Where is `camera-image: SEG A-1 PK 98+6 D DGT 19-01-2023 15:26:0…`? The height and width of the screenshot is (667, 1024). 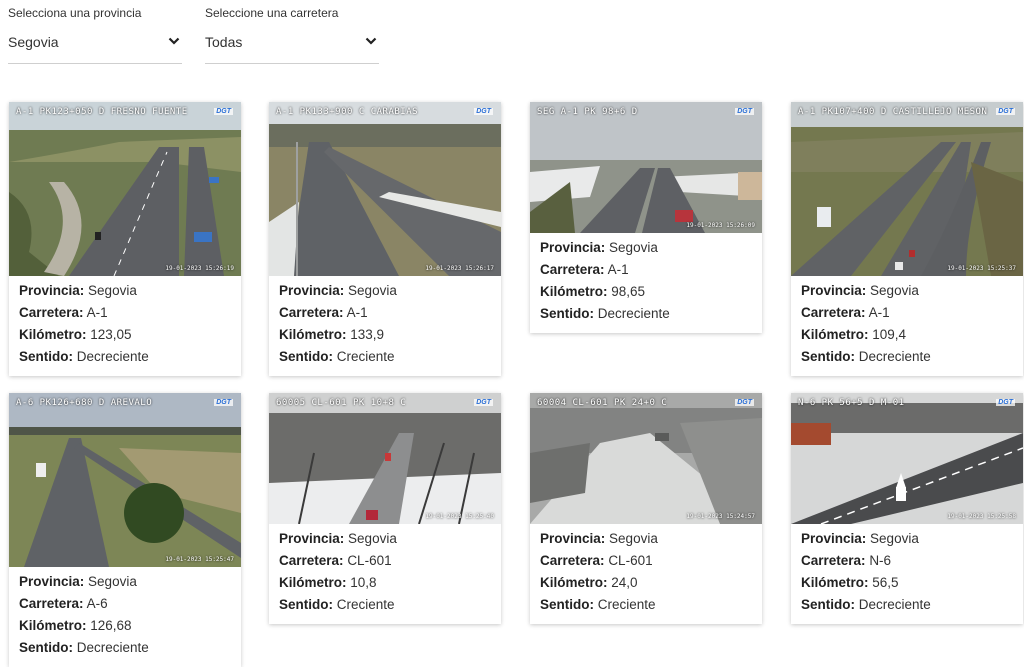
camera-image: SEG A-1 PK 98+6 D DGT 19-01-2023 15:26:0… is located at coordinates (646, 167).